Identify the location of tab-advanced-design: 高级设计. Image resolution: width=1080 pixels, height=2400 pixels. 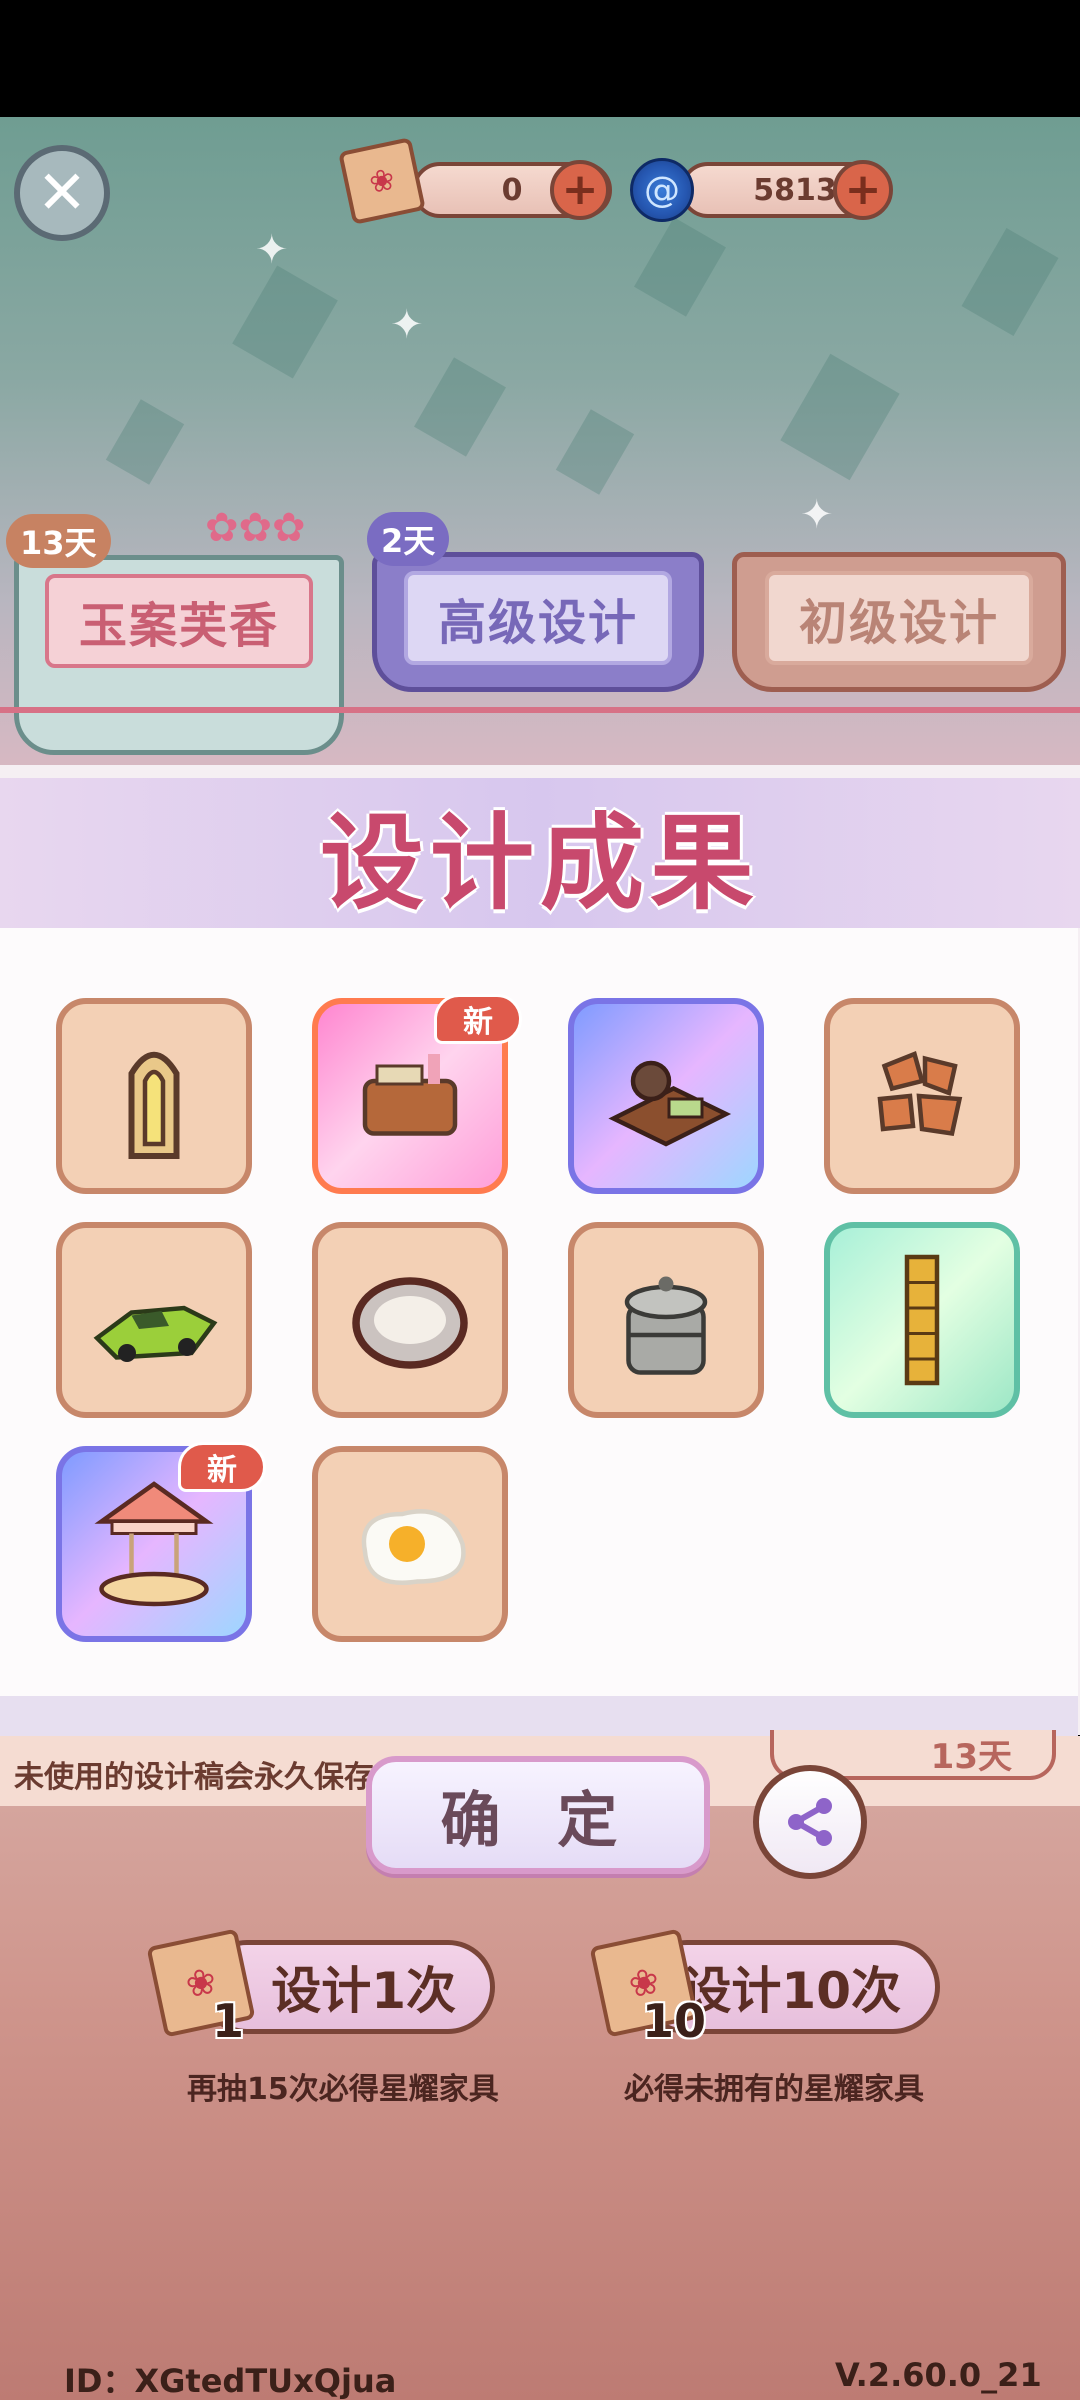
(538, 622).